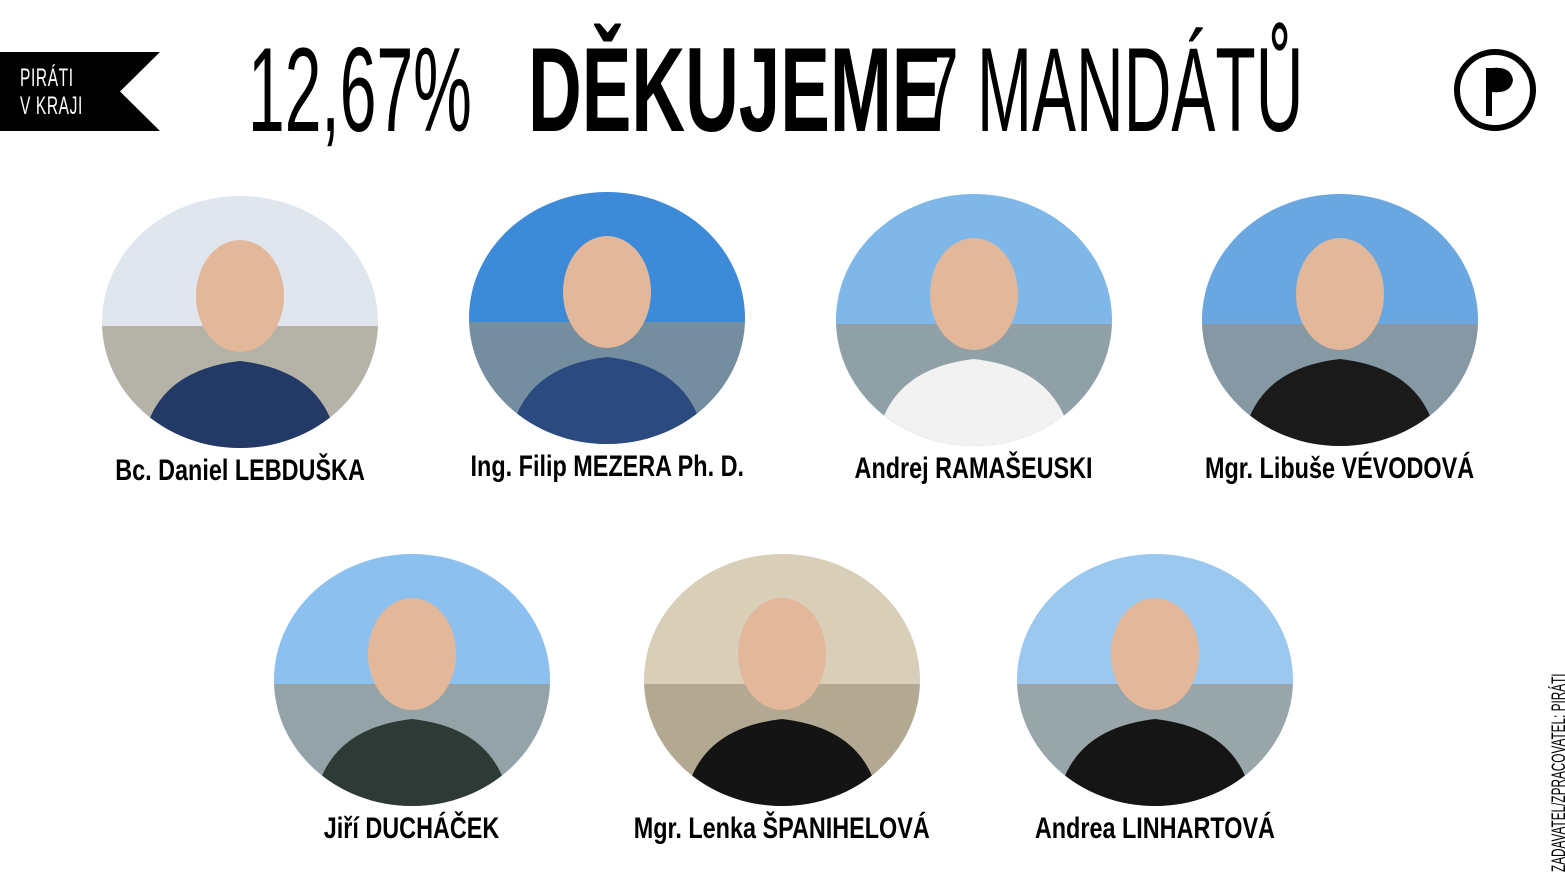 The width and height of the screenshot is (1565, 880). I want to click on credit-text: ZADAVATEL/ZPRACOVATEL: PIRÁTI, so click(1557, 772).